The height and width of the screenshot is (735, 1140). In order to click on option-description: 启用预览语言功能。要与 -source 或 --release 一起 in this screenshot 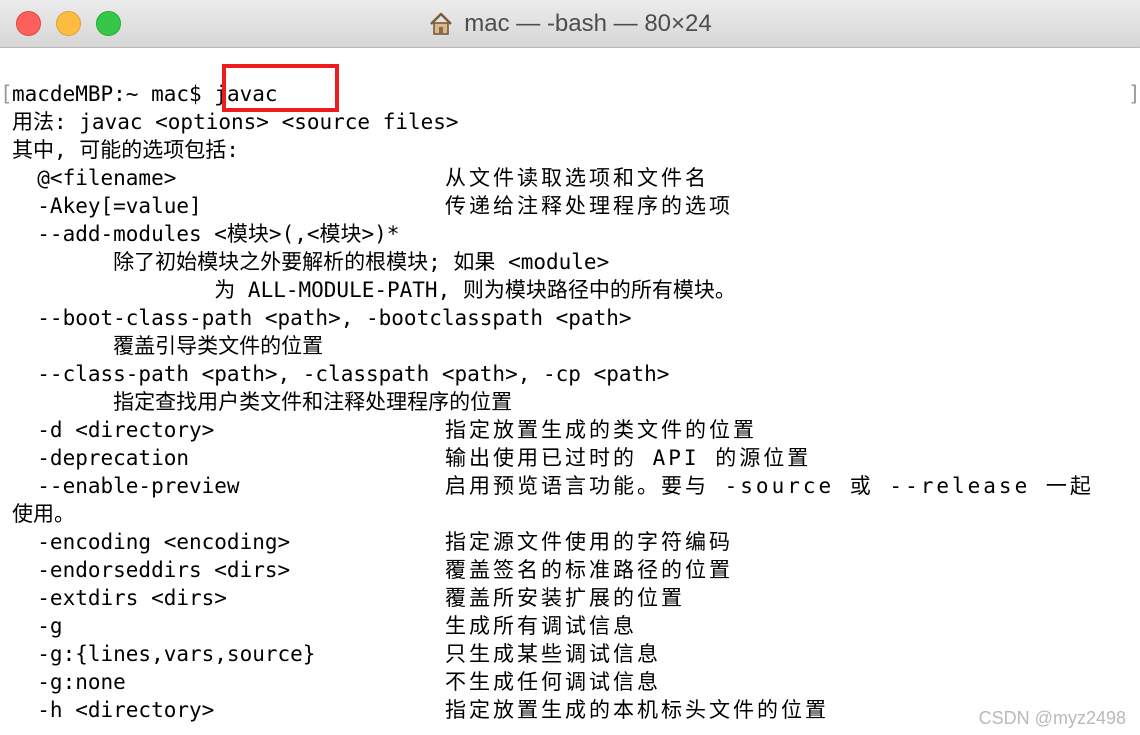, I will do `click(769, 486)`.